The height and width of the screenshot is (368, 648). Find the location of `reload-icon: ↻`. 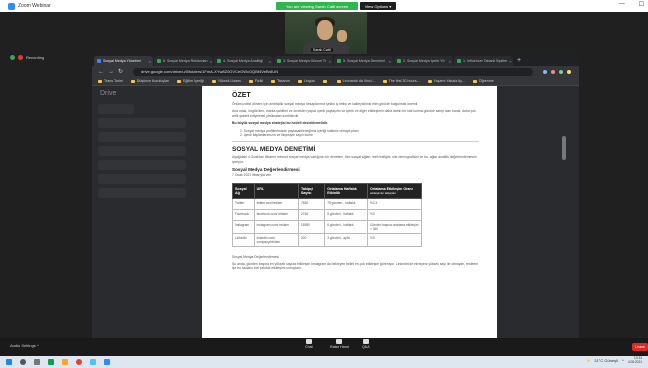

reload-icon: ↻ is located at coordinates (120, 71).